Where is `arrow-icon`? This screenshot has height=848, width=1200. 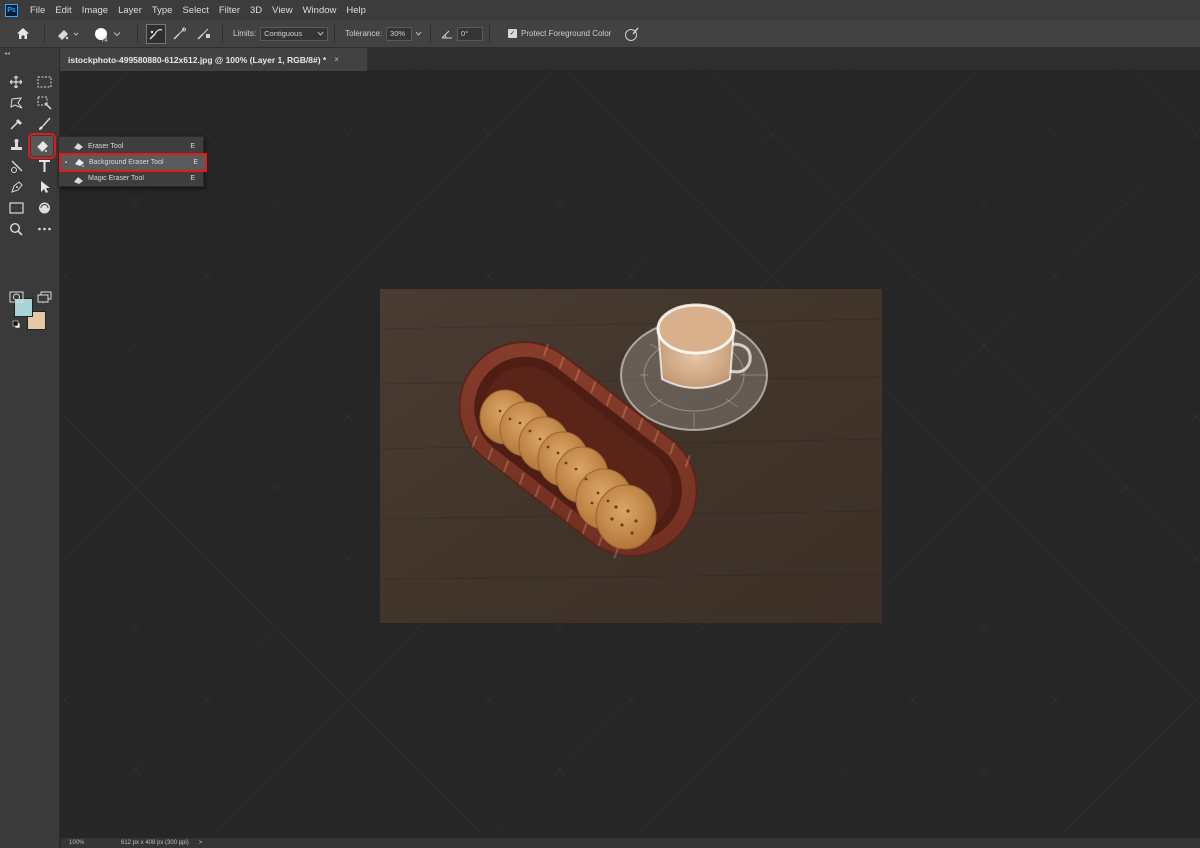
arrow-icon is located at coordinates (45, 187).